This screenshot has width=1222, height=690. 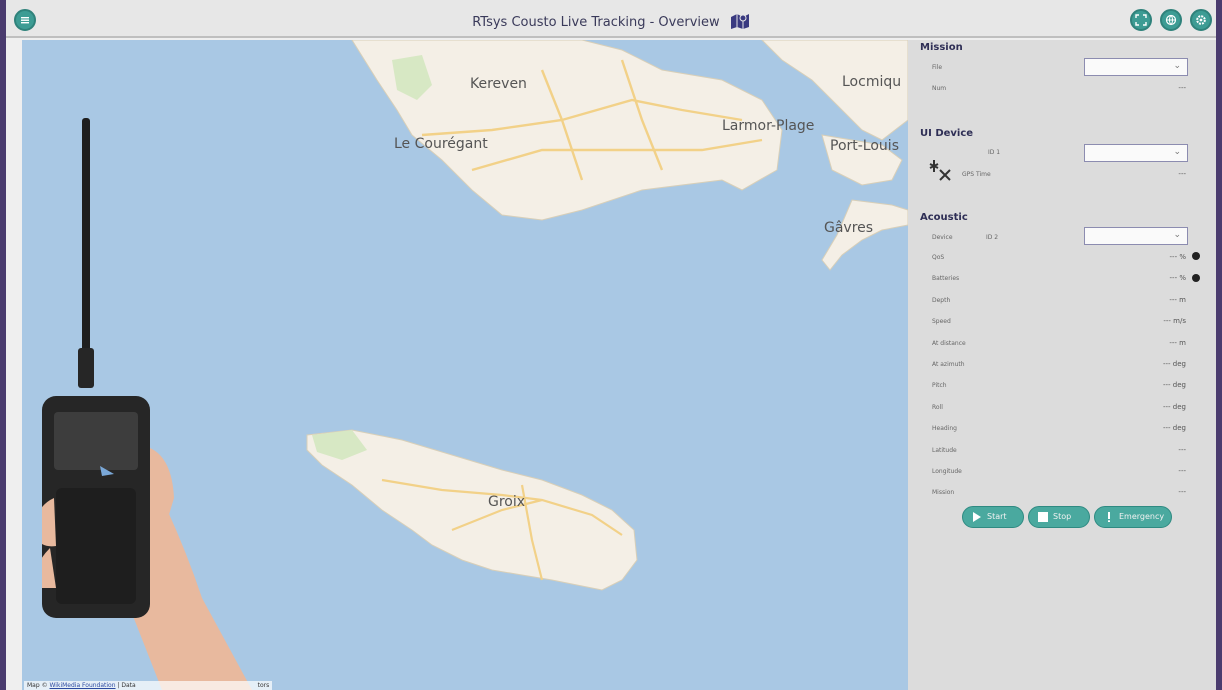 I want to click on fullscreen-icon, so click(x=1141, y=20).